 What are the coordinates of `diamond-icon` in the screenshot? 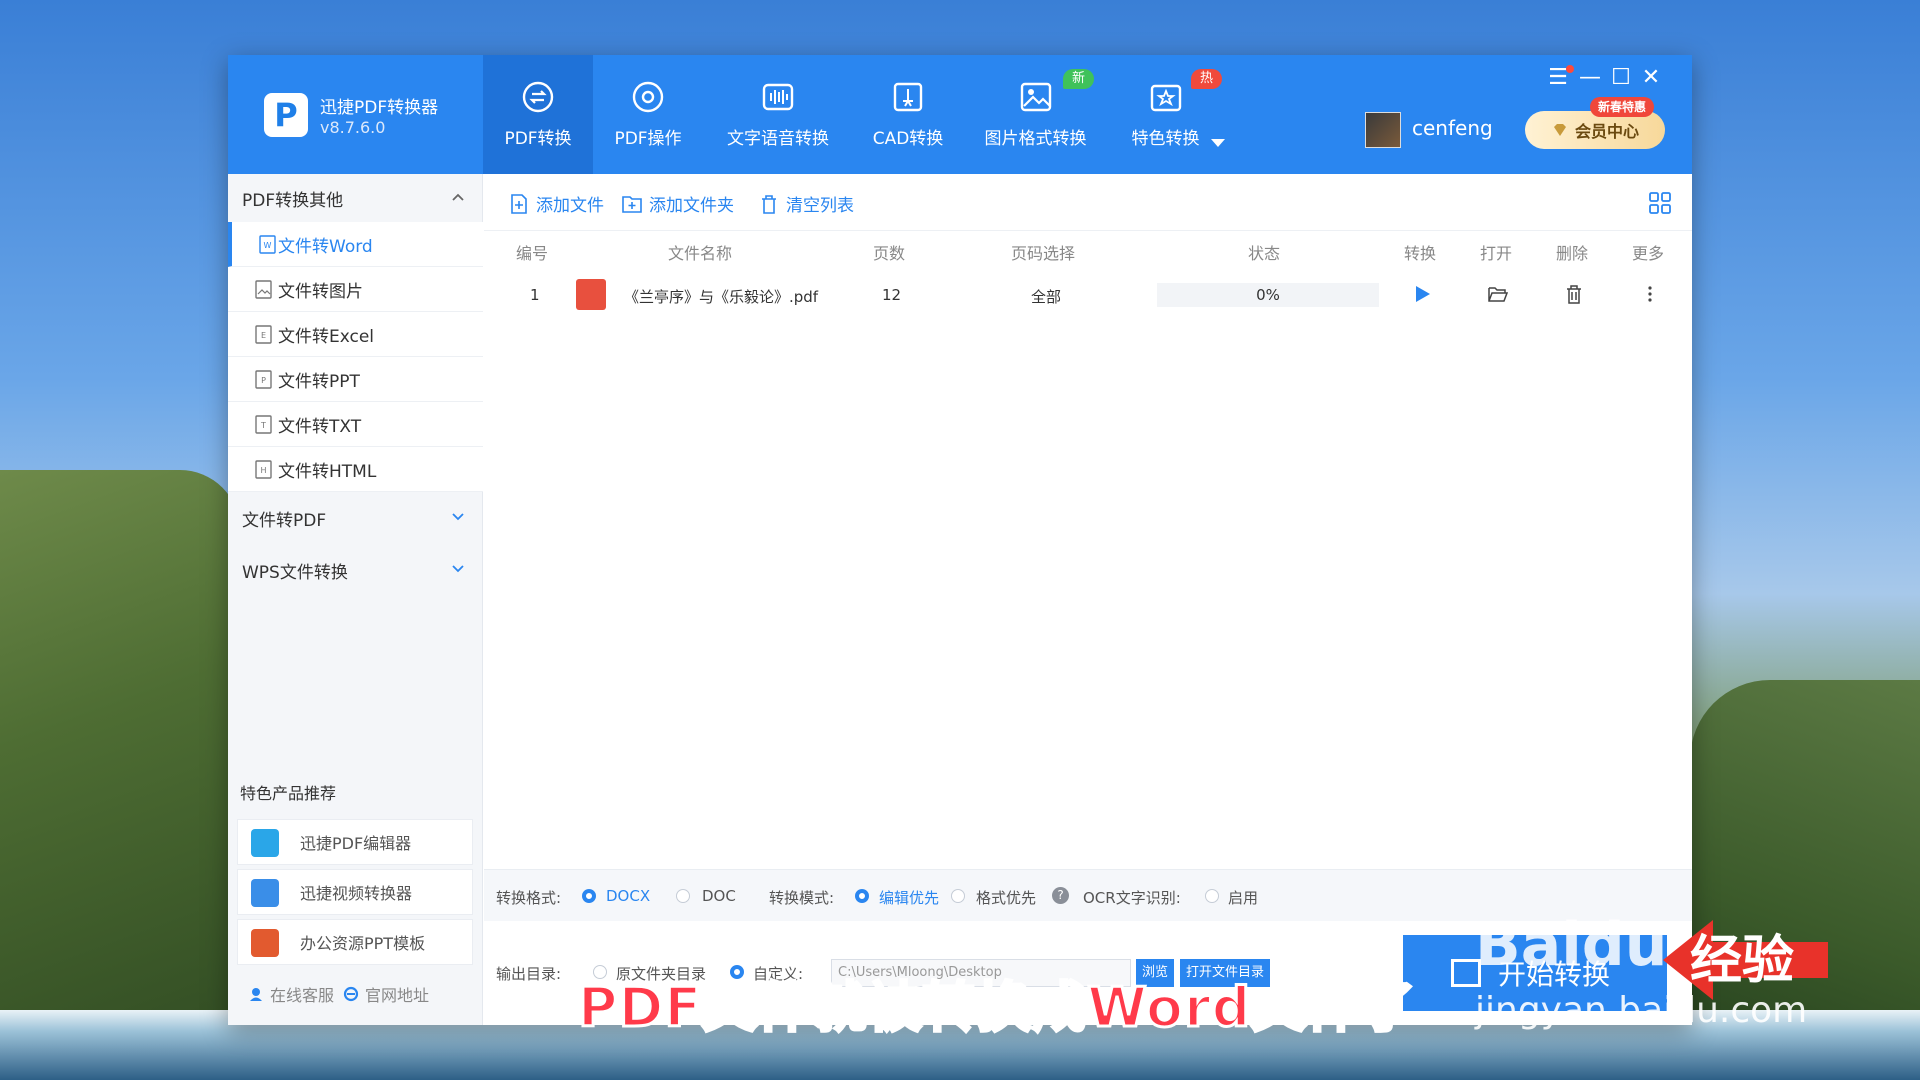 It's located at (1559, 130).